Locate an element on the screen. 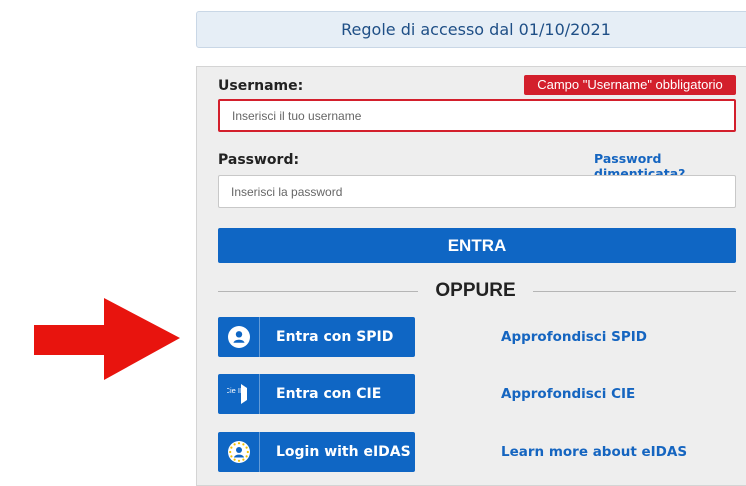 The image size is (746, 486). learn-more-cie-link: Approfondisci CIE is located at coordinates (568, 394).